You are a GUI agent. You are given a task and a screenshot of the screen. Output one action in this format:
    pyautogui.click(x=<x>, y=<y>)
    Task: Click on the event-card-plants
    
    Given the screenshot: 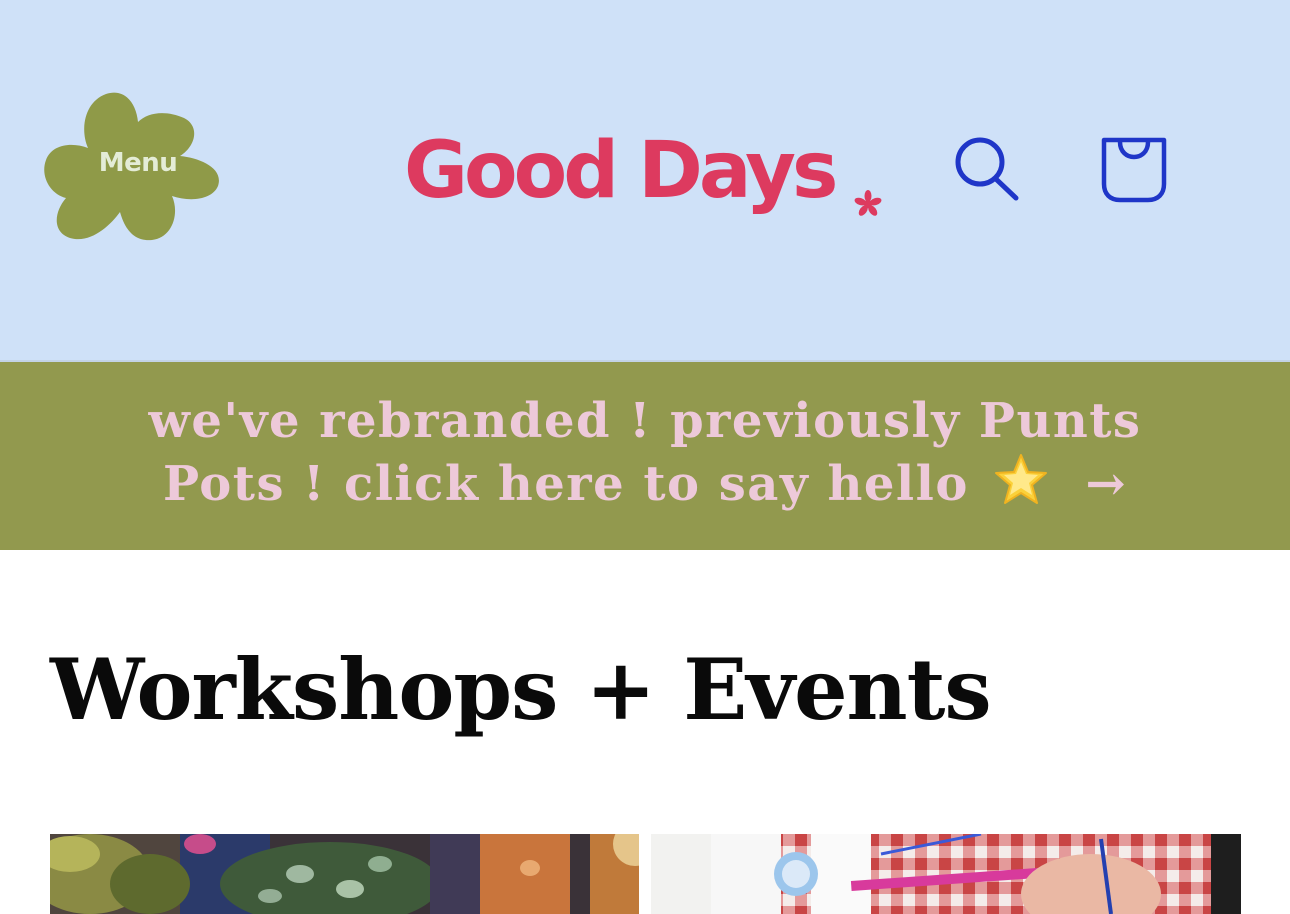 What is the action you would take?
    pyautogui.click(x=344, y=874)
    